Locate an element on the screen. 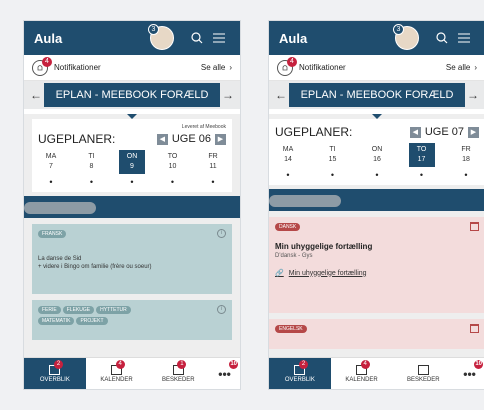 The width and height of the screenshot is (484, 410). nav-label: BESKEDER is located at coordinates (423, 379).